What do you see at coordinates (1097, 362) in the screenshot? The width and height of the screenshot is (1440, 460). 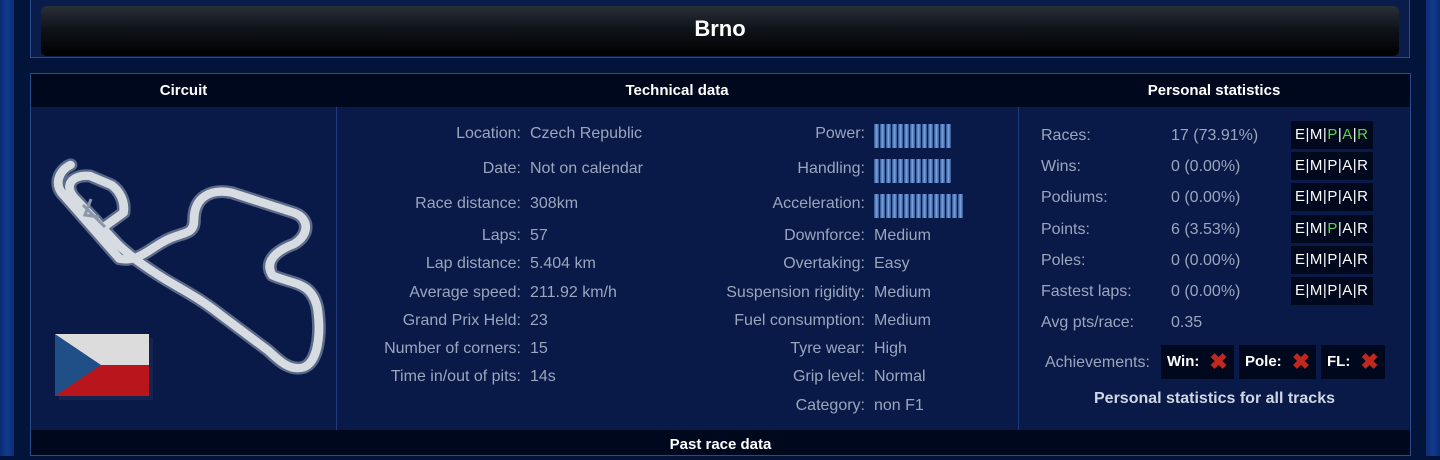 I see `achievements-label: Achievements:` at bounding box center [1097, 362].